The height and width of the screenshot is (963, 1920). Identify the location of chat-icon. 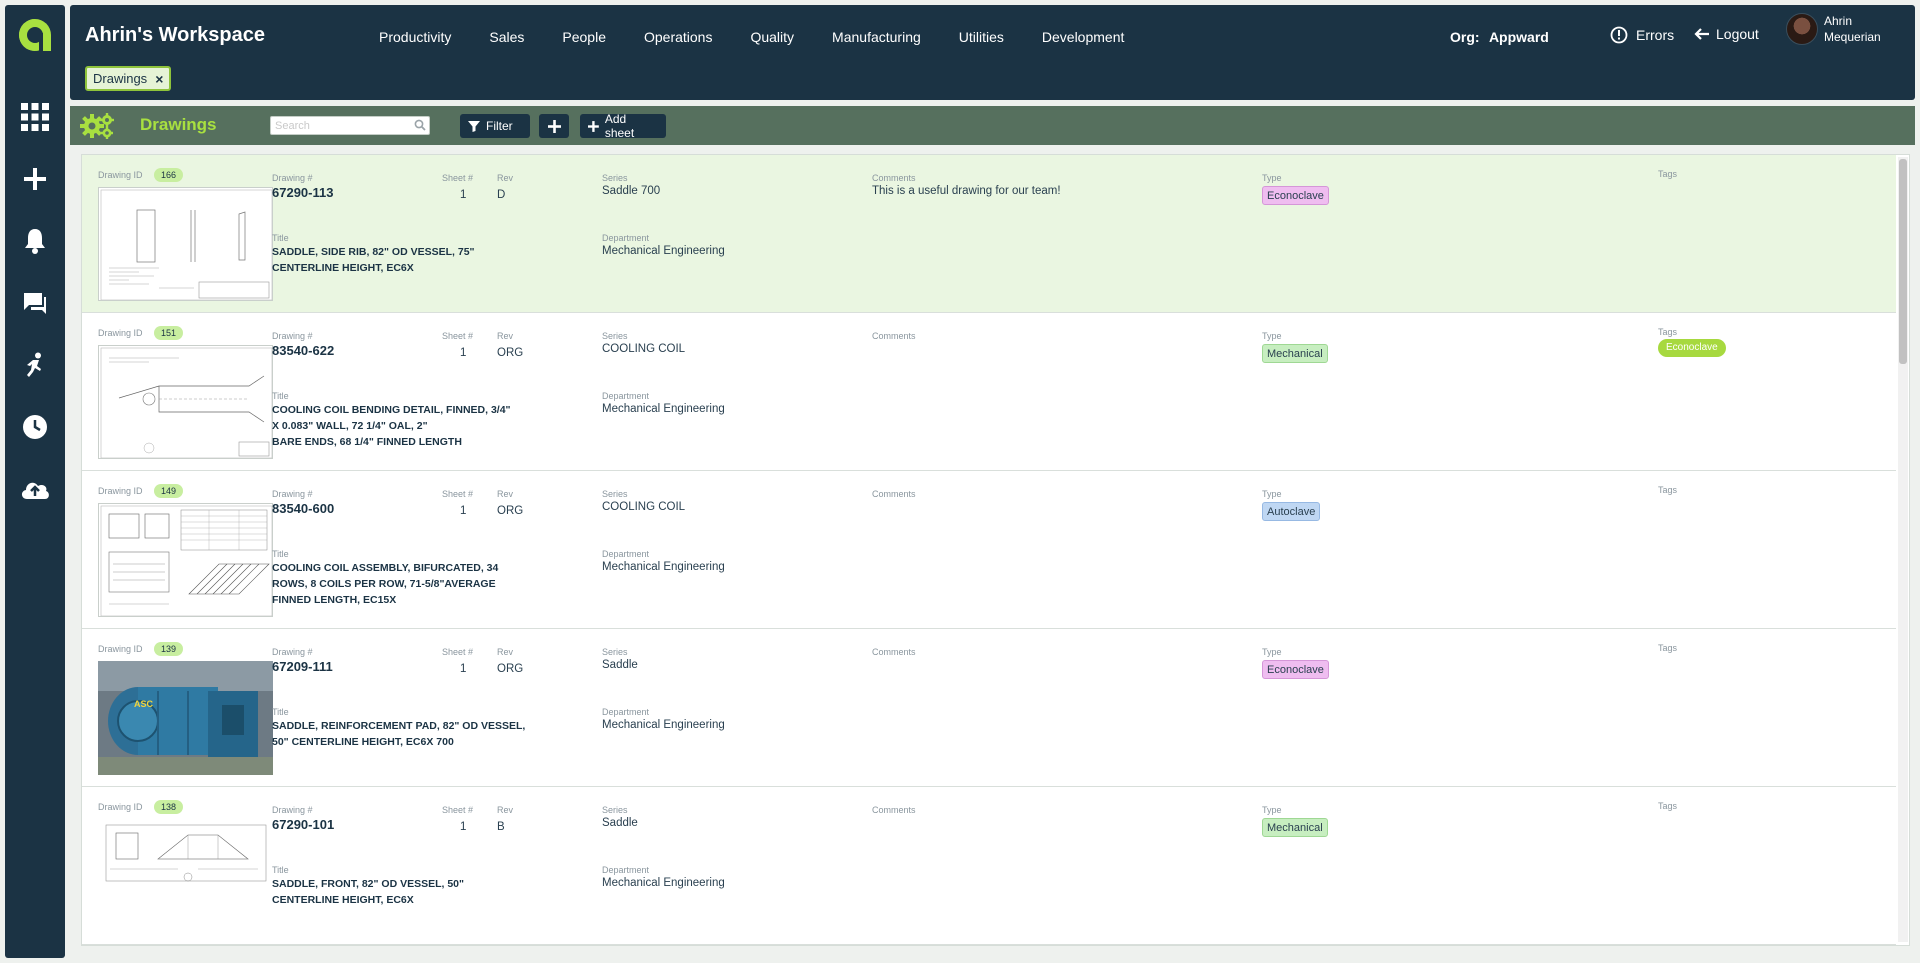
(35, 303).